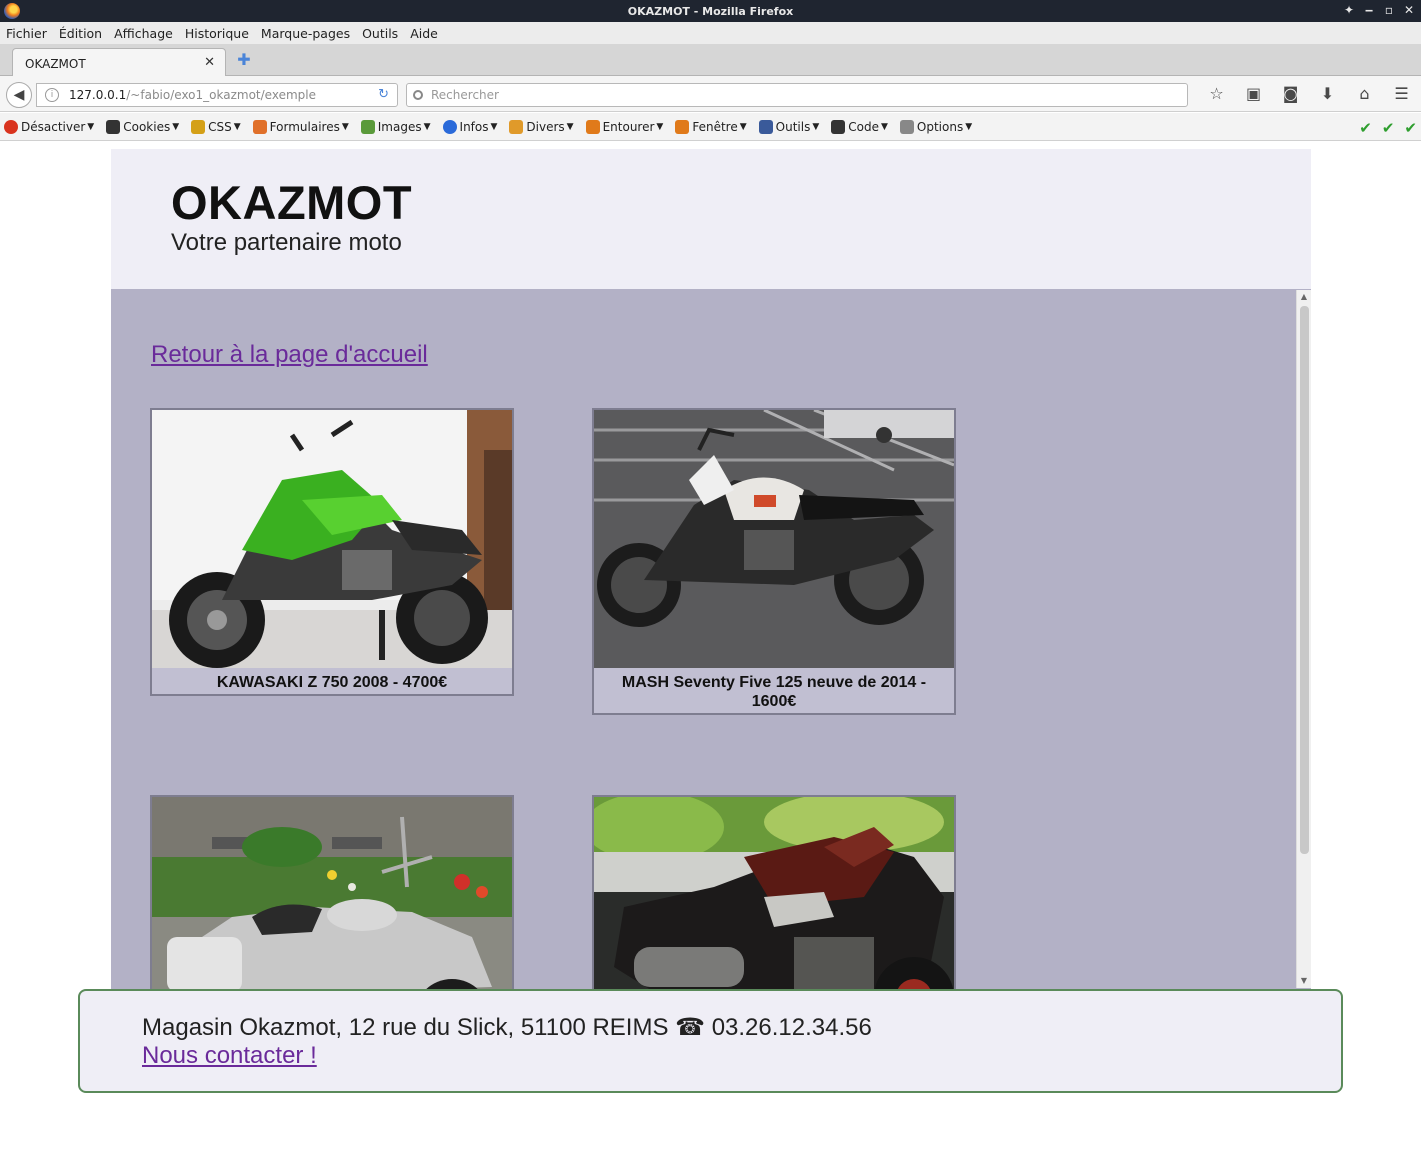  Describe the element at coordinates (289, 355) in the screenshot. I see `back-to-home-link: Retour à la page d'accueil` at that location.